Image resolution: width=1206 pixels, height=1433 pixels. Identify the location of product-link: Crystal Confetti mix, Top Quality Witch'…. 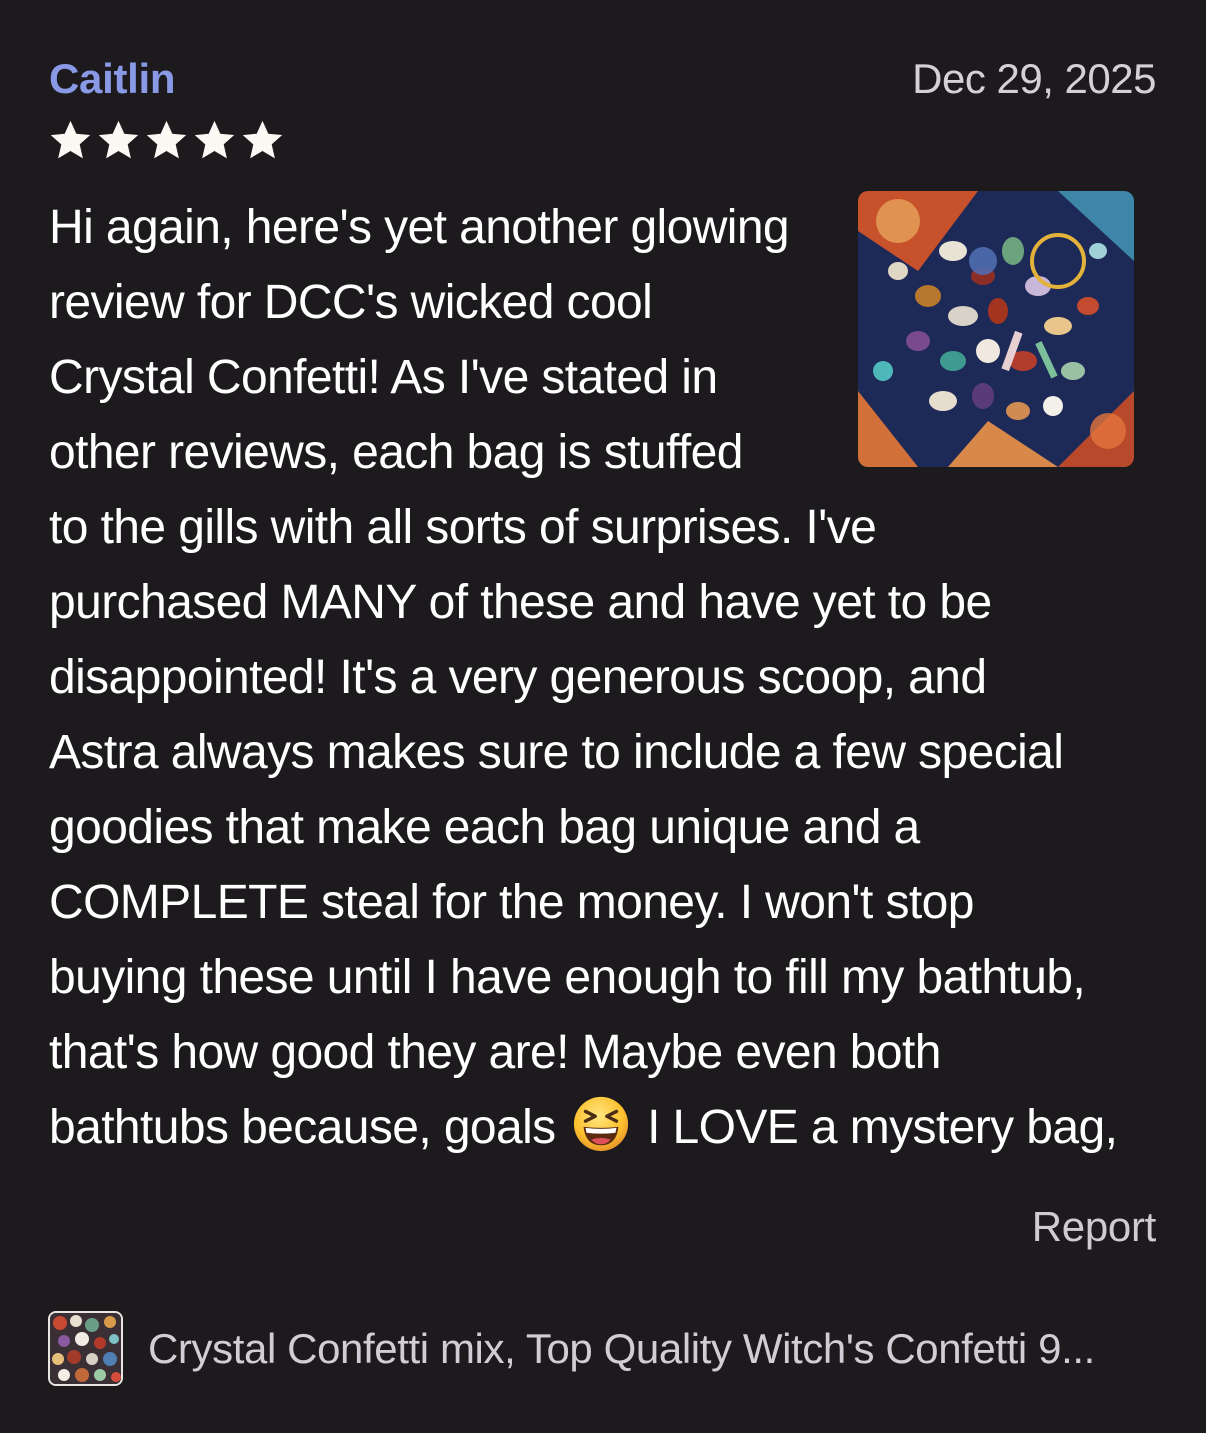
(603, 1348).